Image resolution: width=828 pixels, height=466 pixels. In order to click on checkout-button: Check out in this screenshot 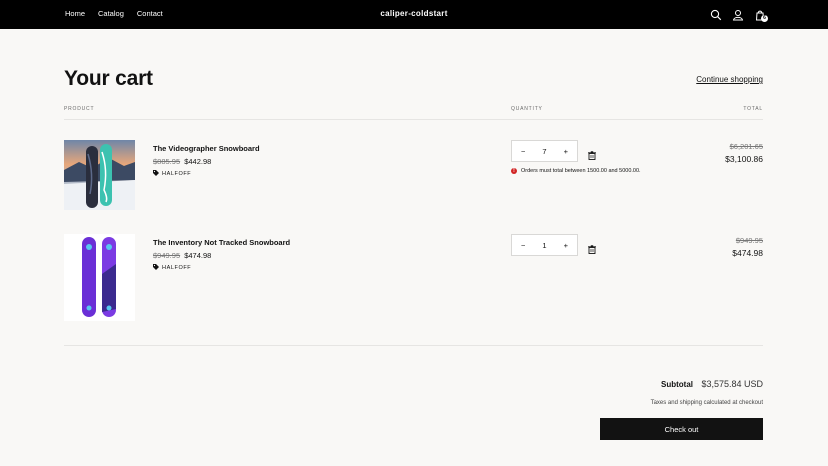, I will do `click(681, 429)`.